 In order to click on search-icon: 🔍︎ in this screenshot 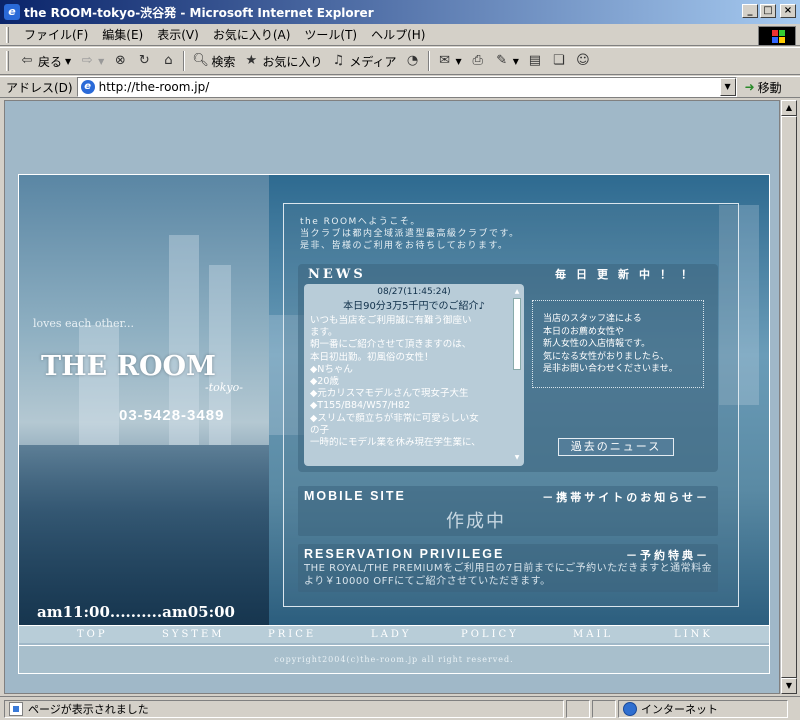, I will do `click(200, 60)`.